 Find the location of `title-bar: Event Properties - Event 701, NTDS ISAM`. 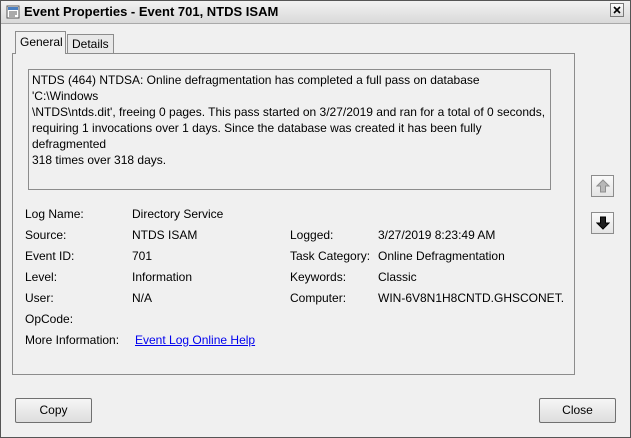

title-bar: Event Properties - Event 701, NTDS ISAM is located at coordinates (315, 12).